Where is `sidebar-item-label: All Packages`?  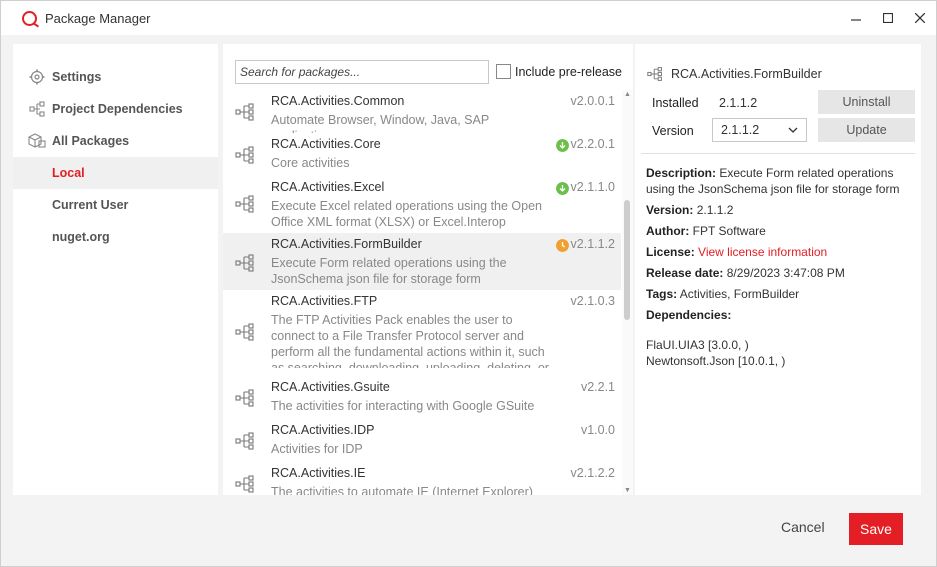
sidebar-item-label: All Packages is located at coordinates (91, 141).